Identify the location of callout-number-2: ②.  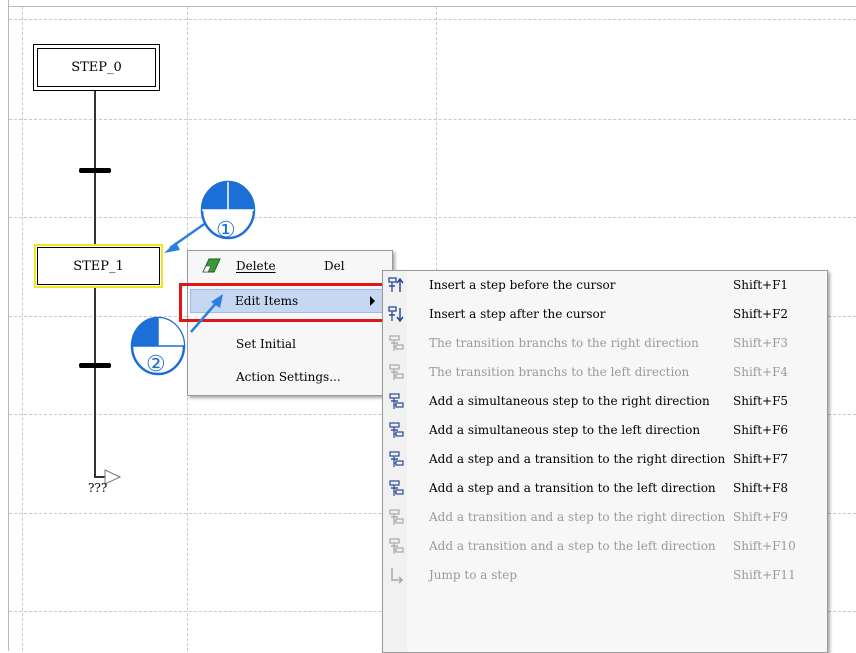
(156, 364).